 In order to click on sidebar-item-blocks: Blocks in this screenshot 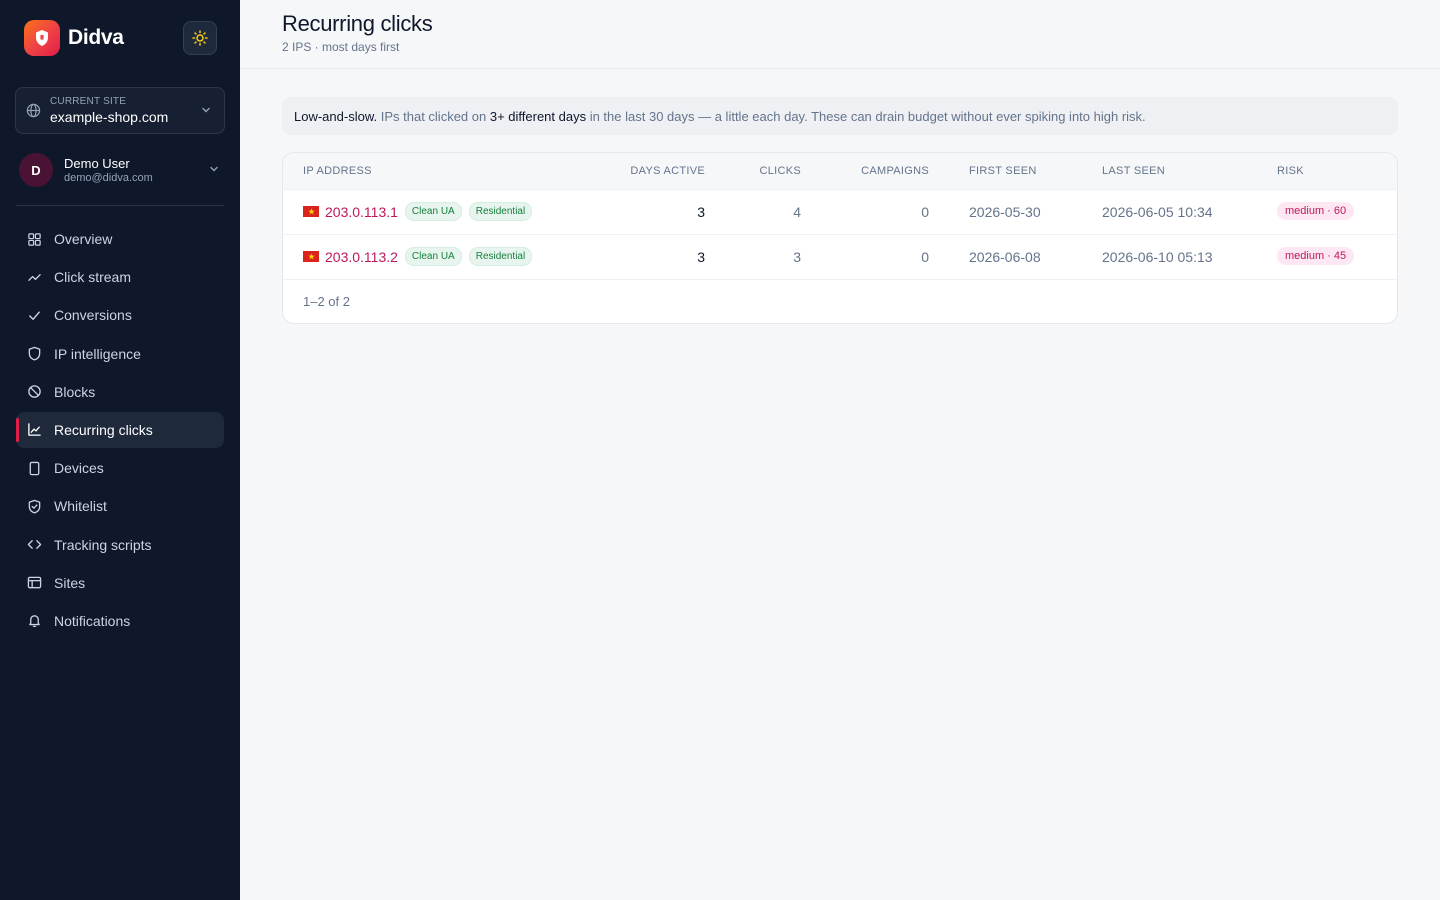, I will do `click(120, 392)`.